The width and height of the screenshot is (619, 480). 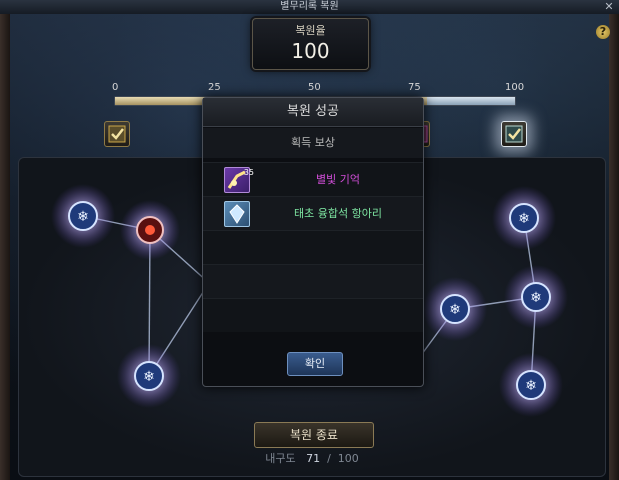 I want to click on star-node-active, so click(x=150, y=230).